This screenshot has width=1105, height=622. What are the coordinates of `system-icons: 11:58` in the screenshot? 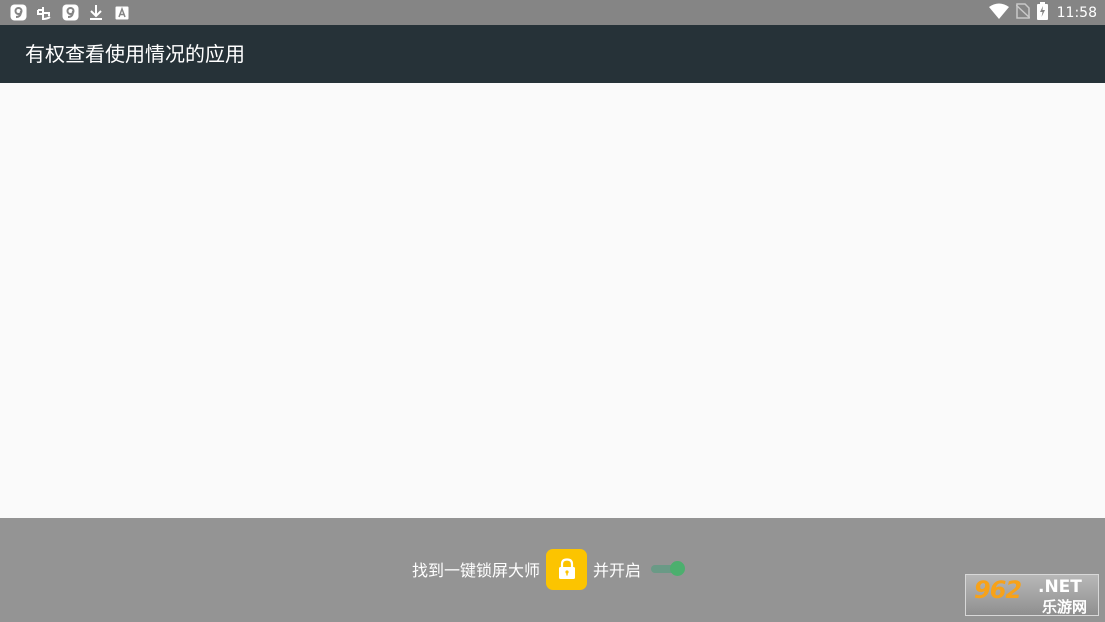 It's located at (1042, 12).